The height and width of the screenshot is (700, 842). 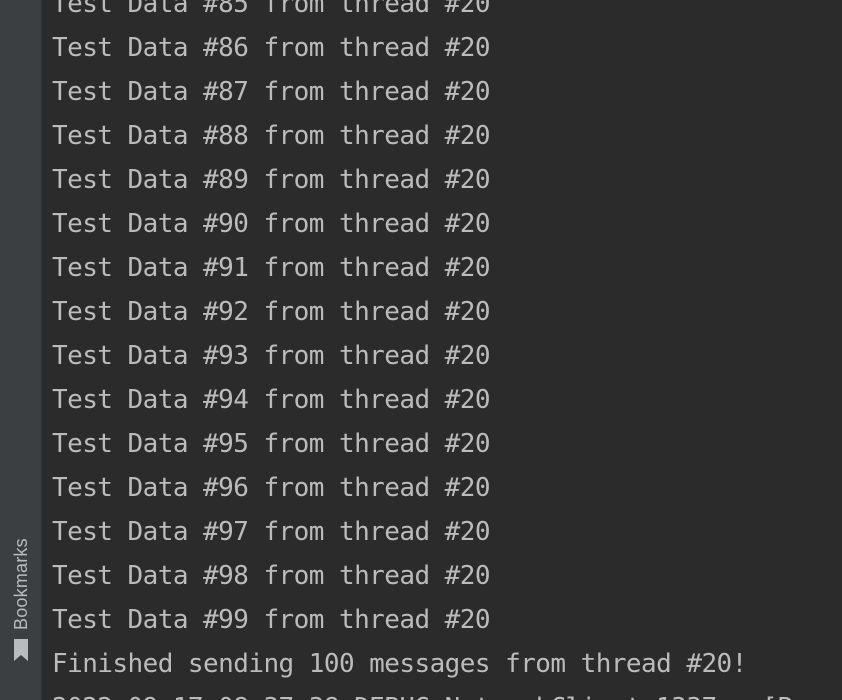 What do you see at coordinates (271, 356) in the screenshot?
I see `console-line: Test Data #93 from thread #20` at bounding box center [271, 356].